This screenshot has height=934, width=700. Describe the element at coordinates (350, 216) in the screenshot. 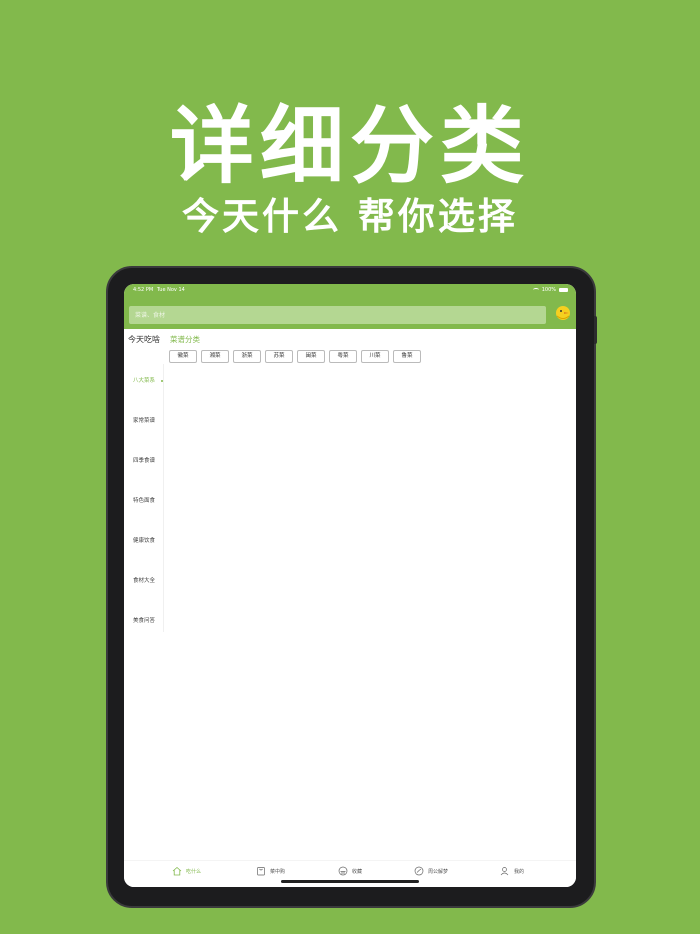

I see `promo-subline: 今天什么 帮你选择` at that location.